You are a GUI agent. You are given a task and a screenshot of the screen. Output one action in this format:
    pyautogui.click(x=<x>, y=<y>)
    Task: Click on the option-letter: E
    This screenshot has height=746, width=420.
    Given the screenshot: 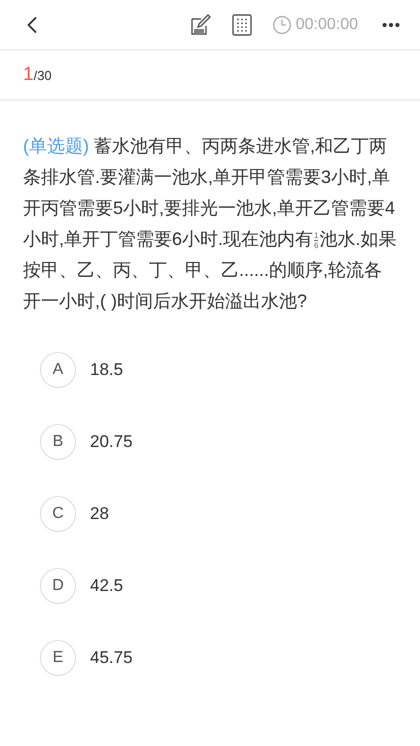 What is the action you would take?
    pyautogui.click(x=58, y=658)
    